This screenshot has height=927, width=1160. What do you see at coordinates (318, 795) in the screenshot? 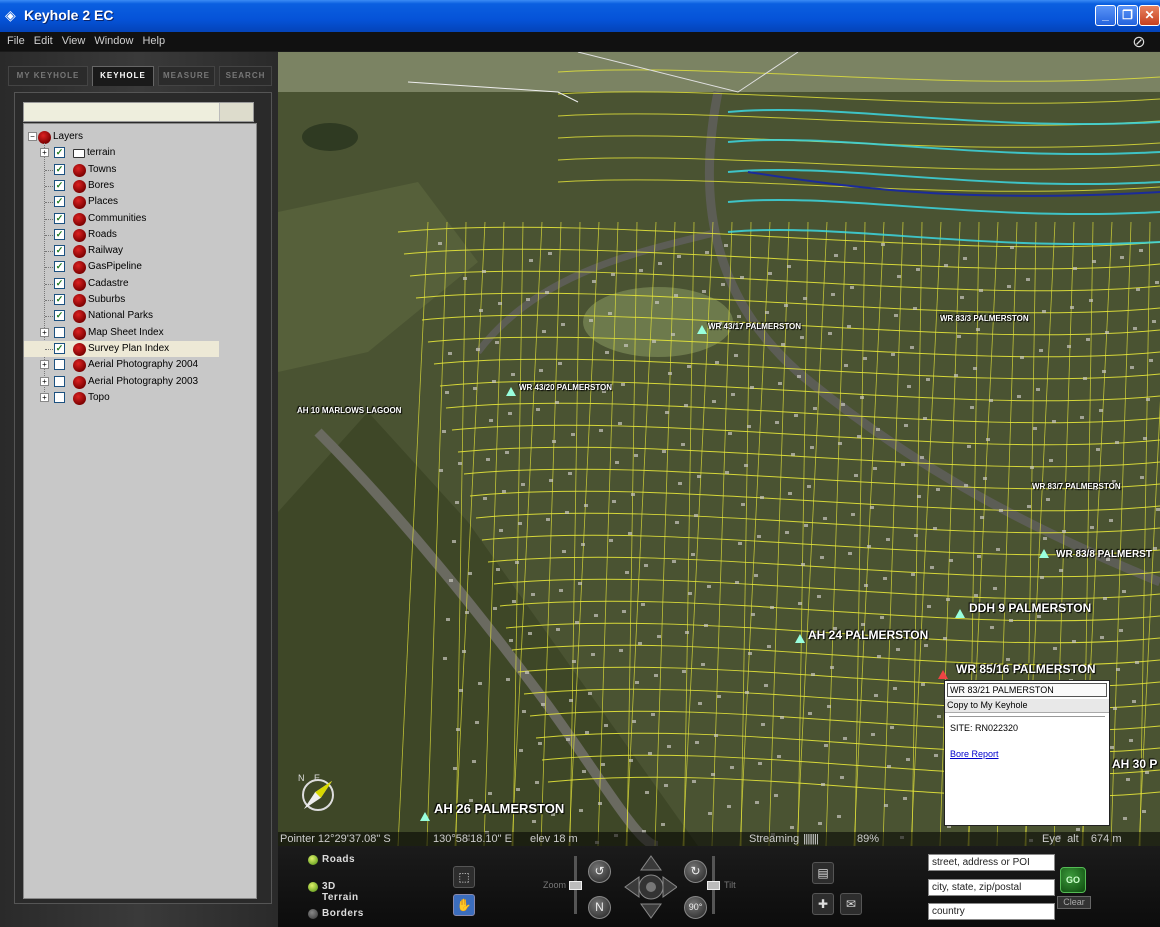
I see `compass-icon: N E` at bounding box center [318, 795].